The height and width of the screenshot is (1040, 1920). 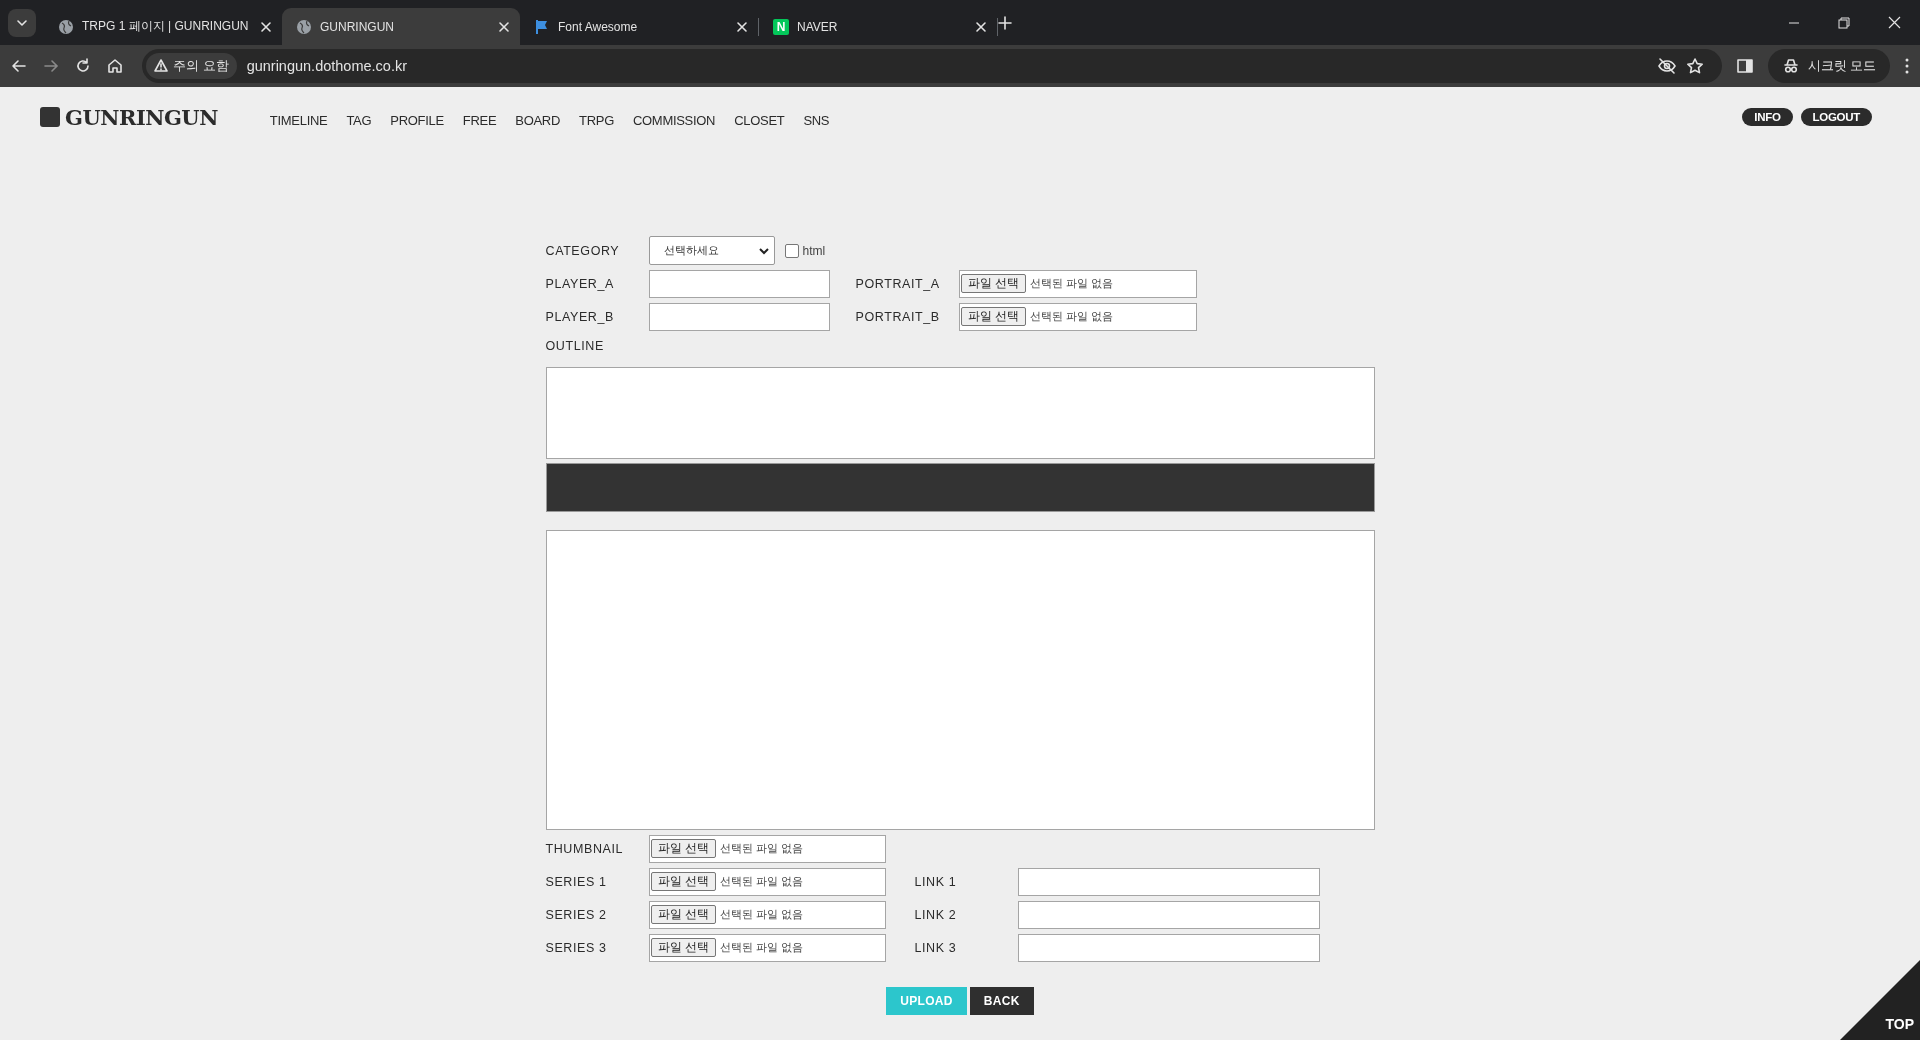 I want to click on site-logo-icon: N, so click(x=781, y=26).